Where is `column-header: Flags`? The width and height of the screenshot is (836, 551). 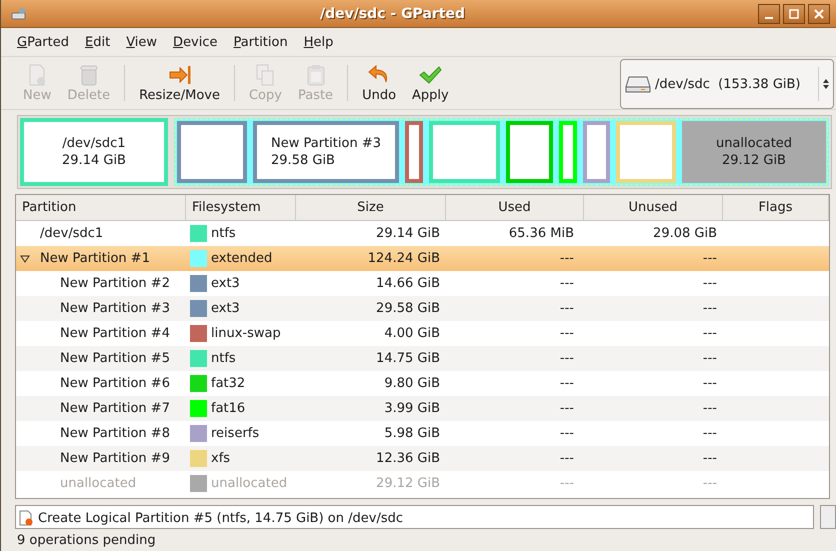 column-header: Flags is located at coordinates (776, 207).